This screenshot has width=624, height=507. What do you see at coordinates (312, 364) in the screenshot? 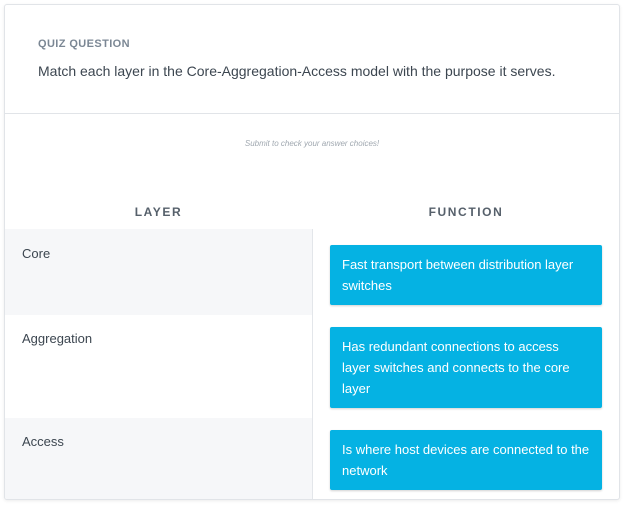
I see `column-divider` at bounding box center [312, 364].